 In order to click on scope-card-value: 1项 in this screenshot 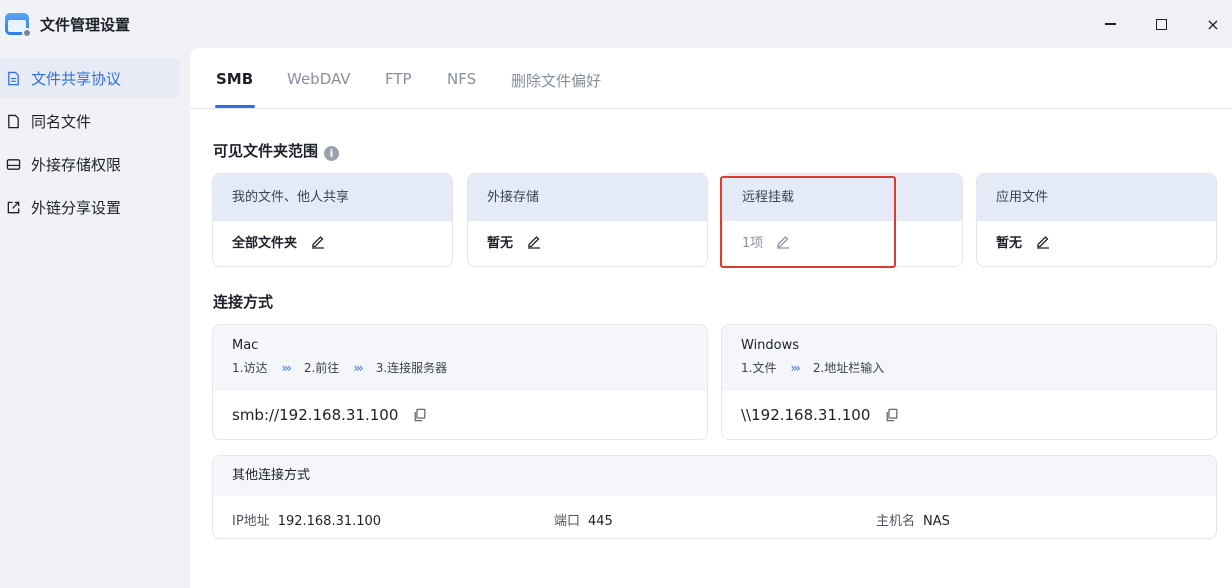, I will do `click(842, 243)`.